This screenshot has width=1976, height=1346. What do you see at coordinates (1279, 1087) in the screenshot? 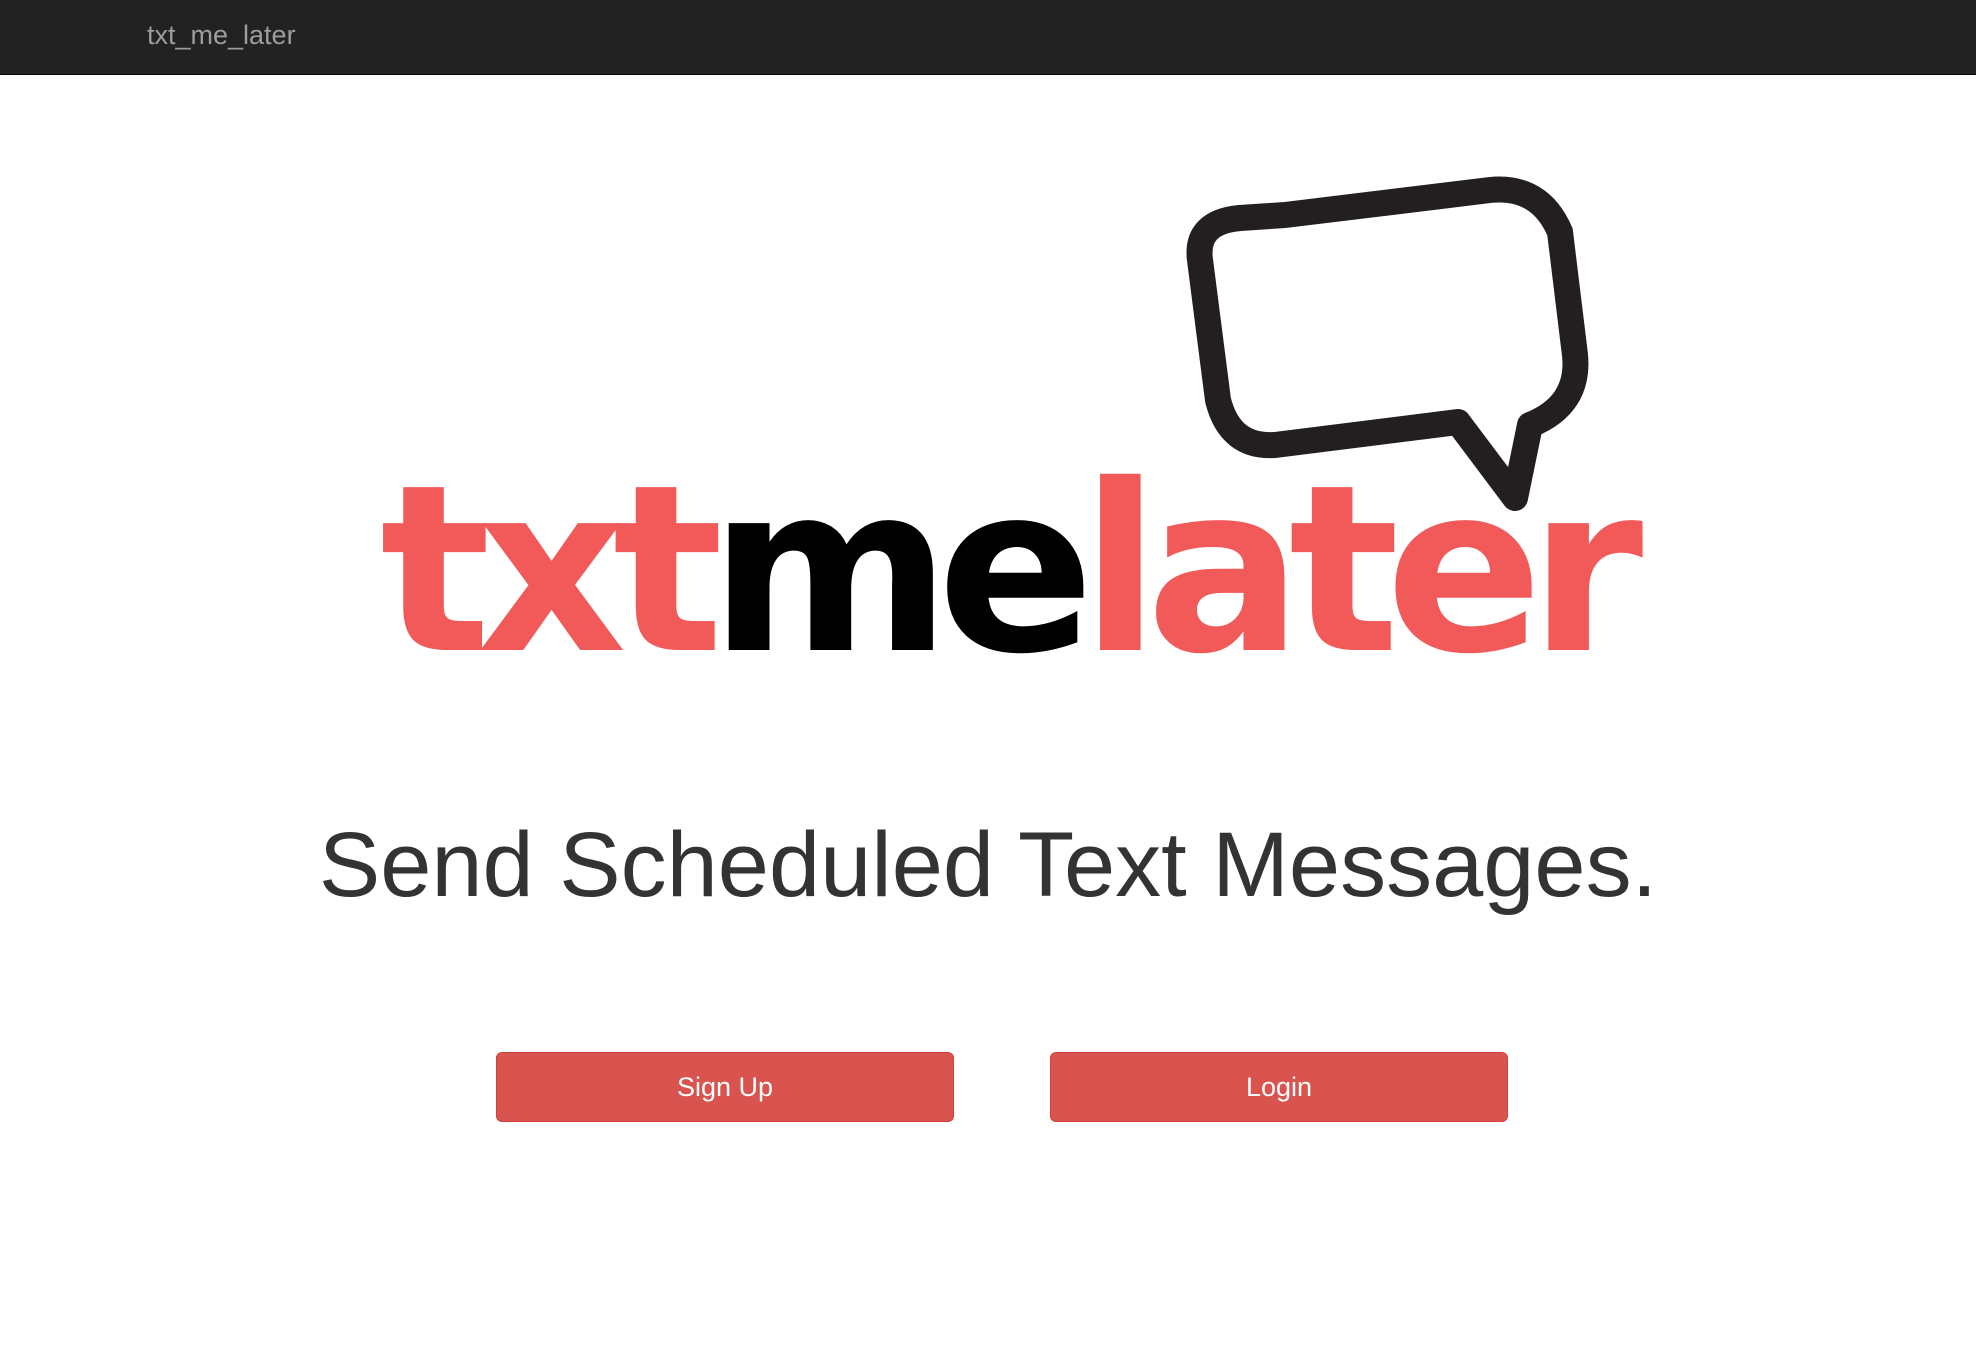
I see `login-button: Login` at bounding box center [1279, 1087].